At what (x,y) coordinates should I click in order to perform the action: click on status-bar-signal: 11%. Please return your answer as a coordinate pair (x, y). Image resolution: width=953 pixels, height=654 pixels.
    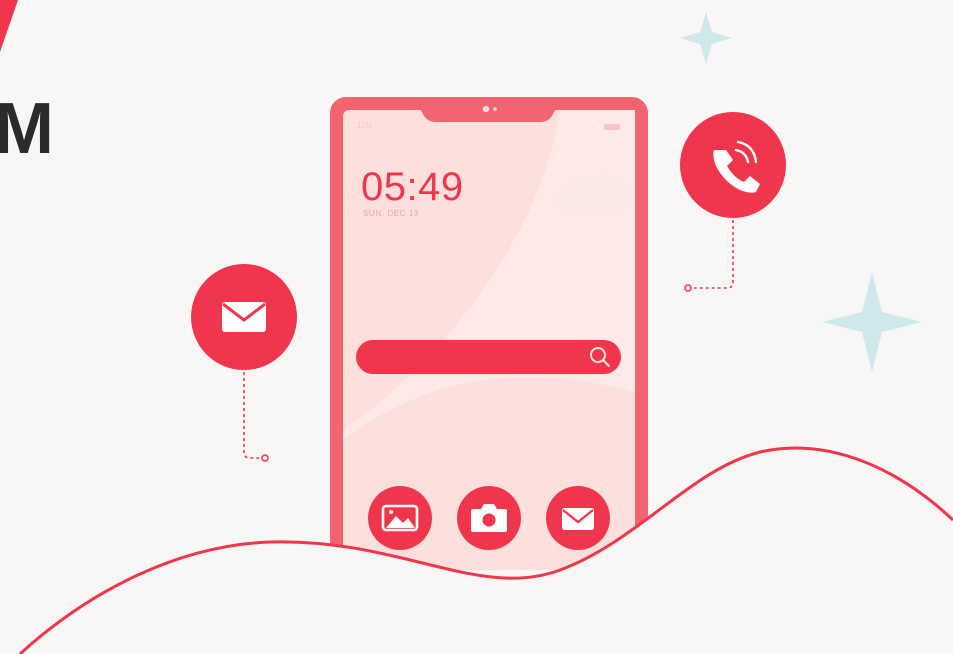
    Looking at the image, I should click on (365, 125).